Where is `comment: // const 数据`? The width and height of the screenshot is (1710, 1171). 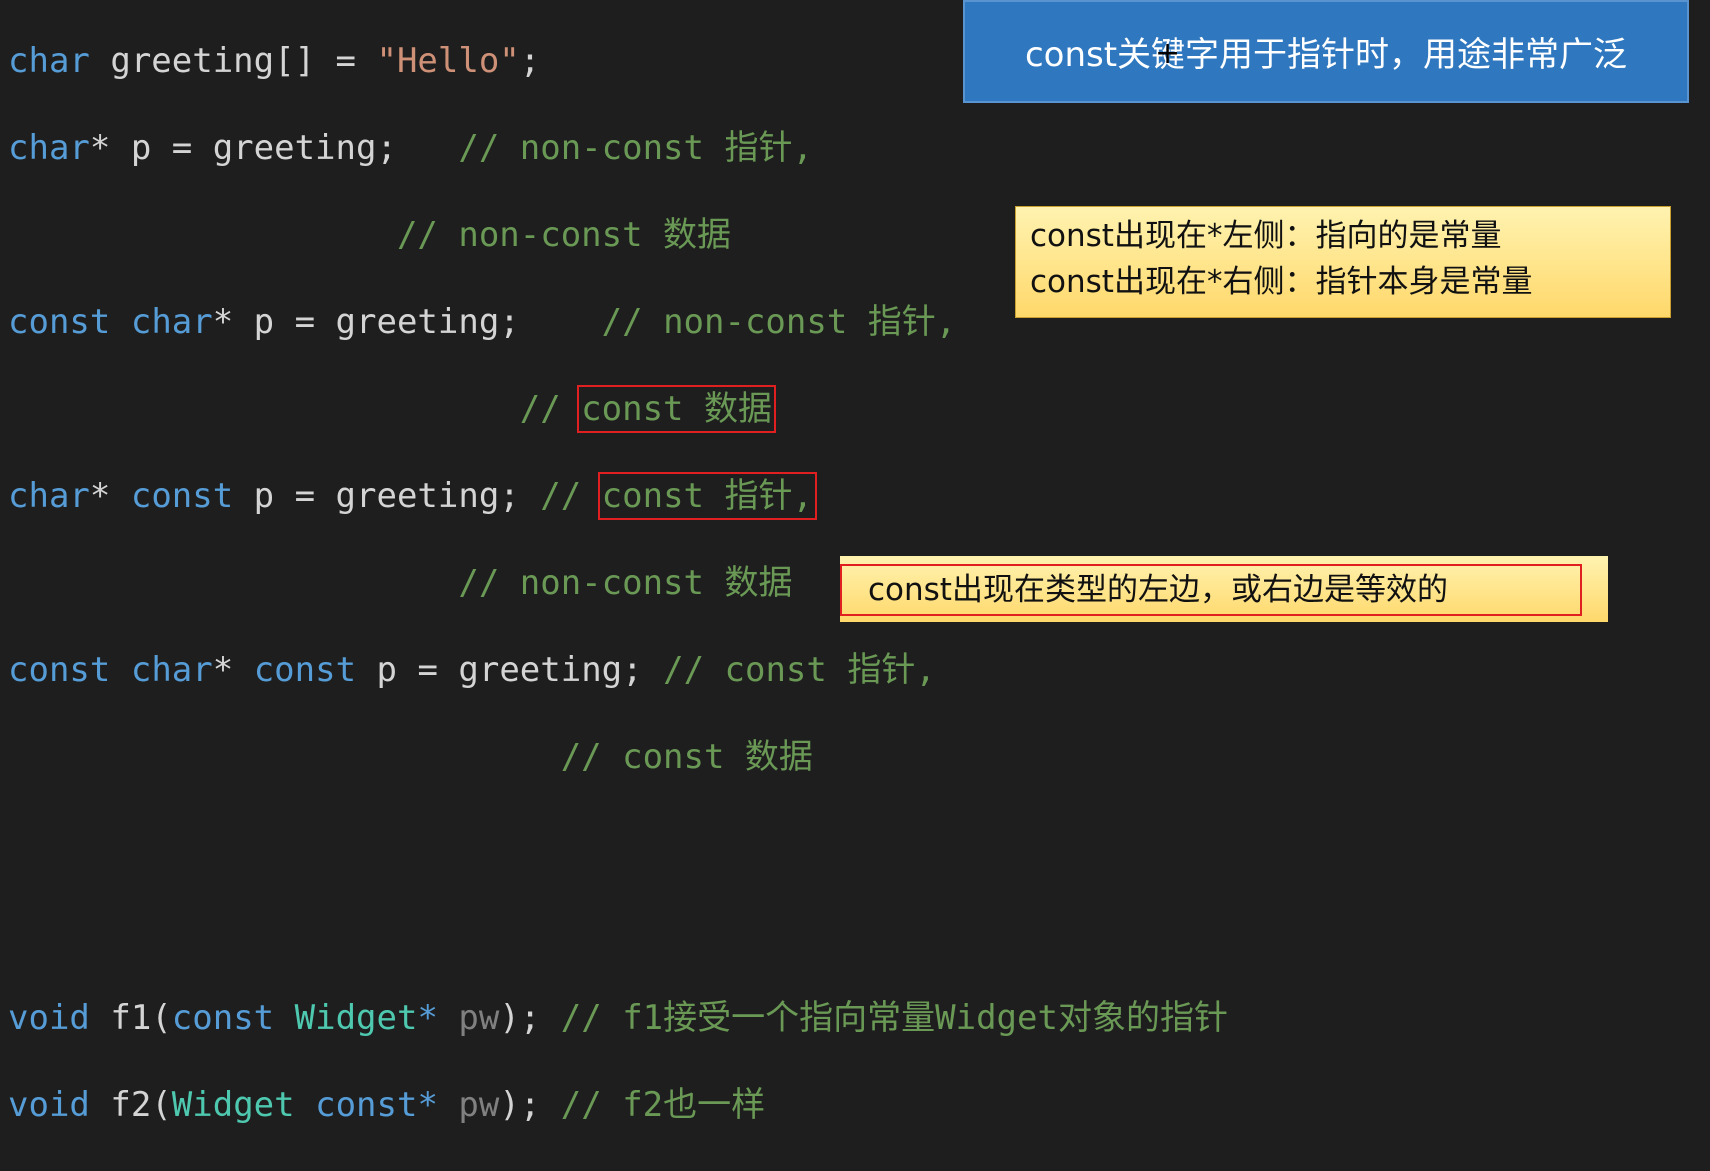
comment: // const 数据 is located at coordinates (686, 756).